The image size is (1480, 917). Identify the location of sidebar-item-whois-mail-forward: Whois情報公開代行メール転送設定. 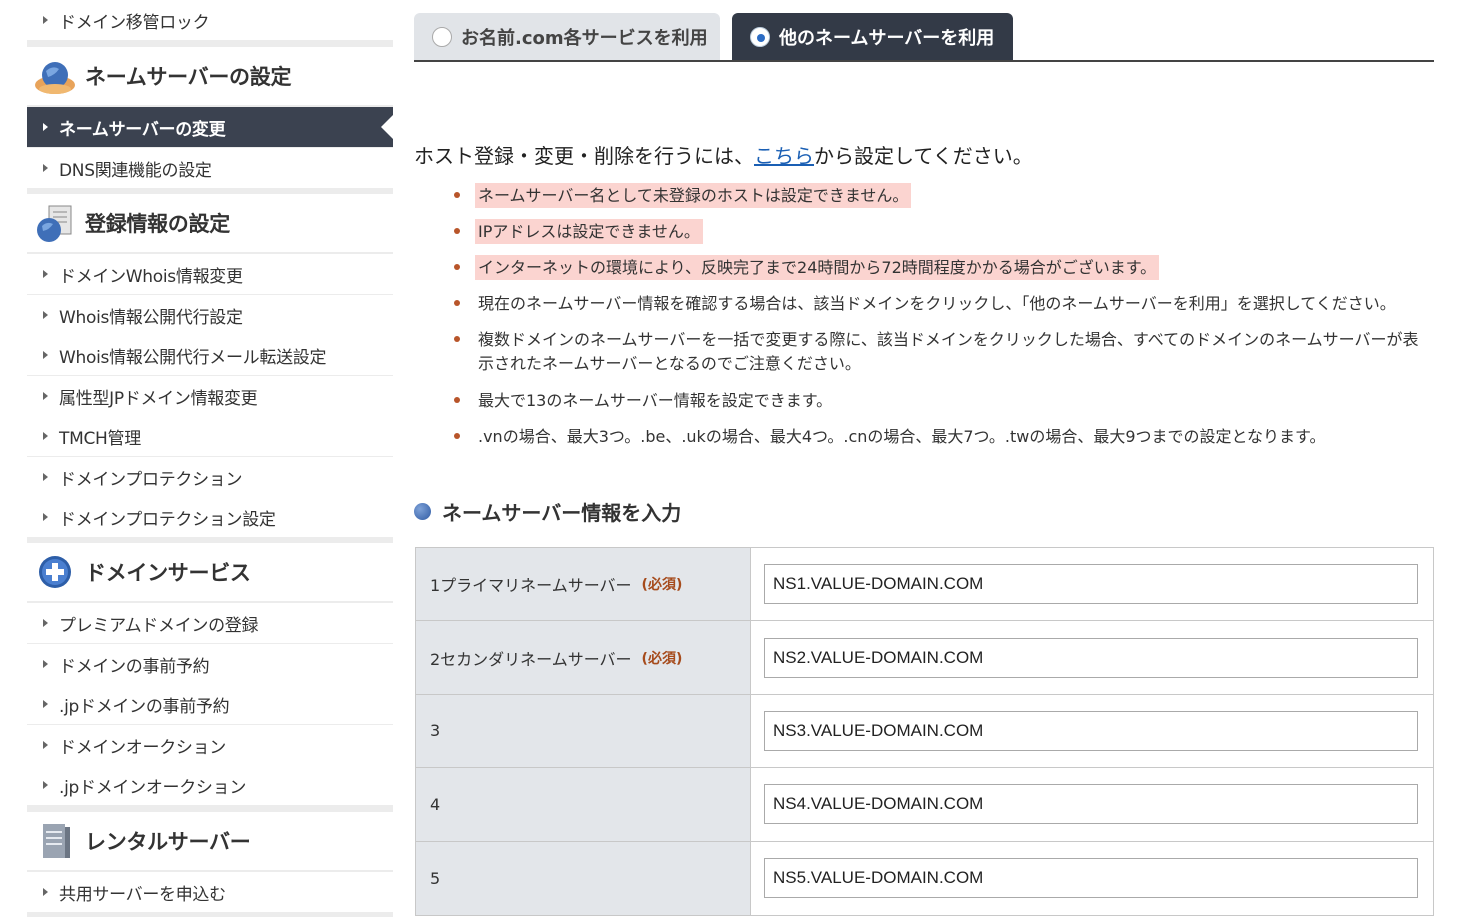
(210, 355).